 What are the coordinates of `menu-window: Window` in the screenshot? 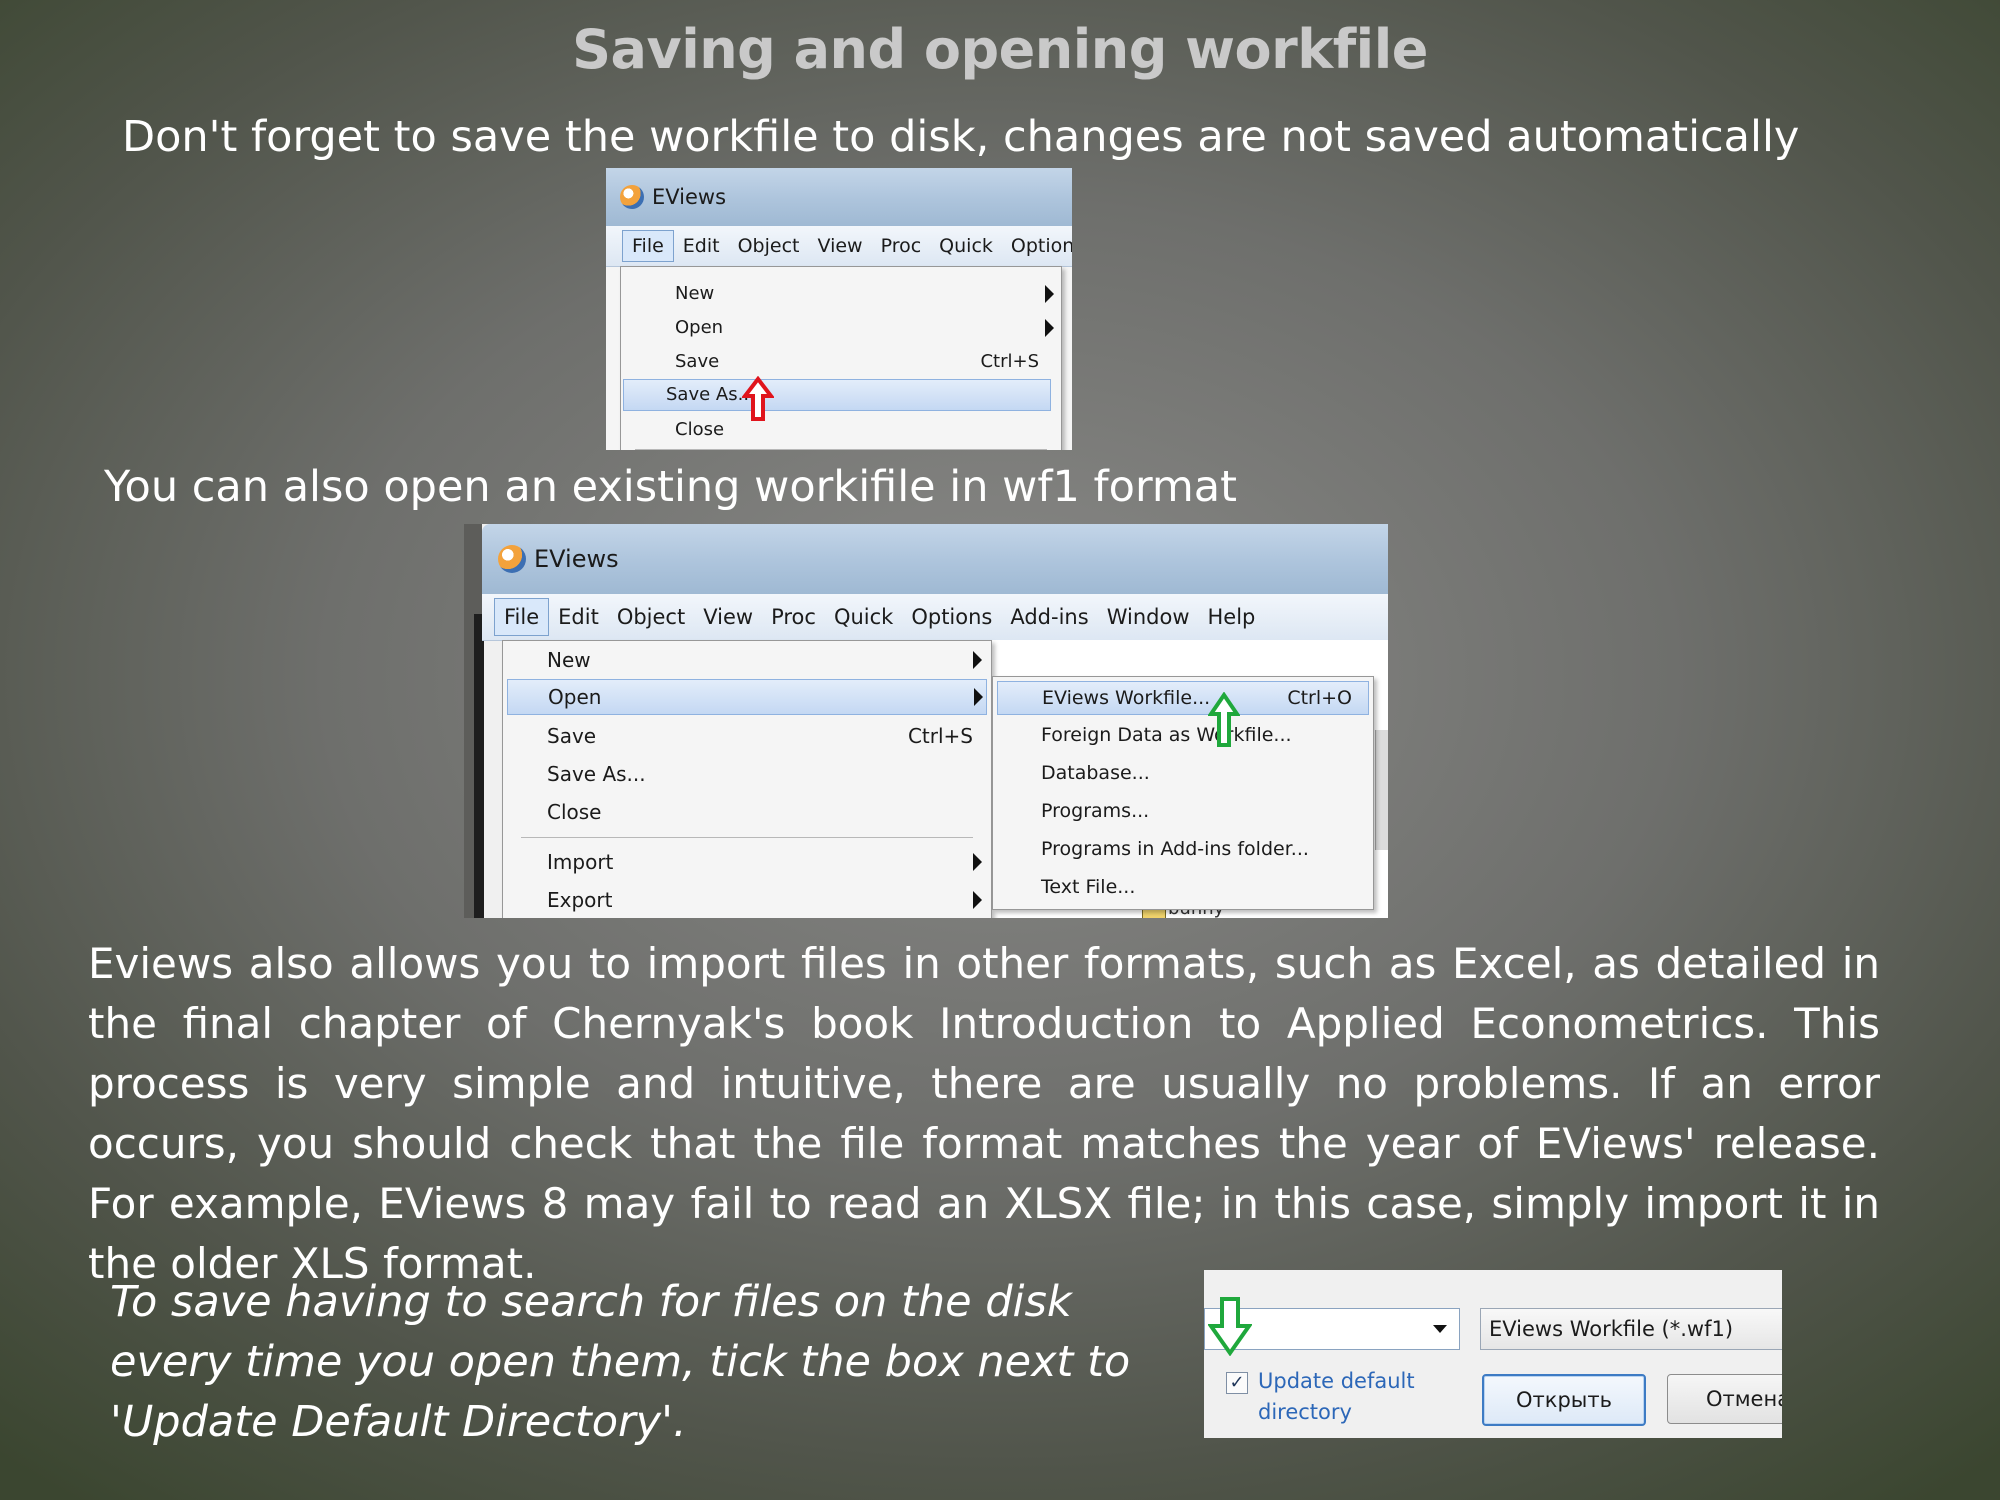 It's located at (1148, 617).